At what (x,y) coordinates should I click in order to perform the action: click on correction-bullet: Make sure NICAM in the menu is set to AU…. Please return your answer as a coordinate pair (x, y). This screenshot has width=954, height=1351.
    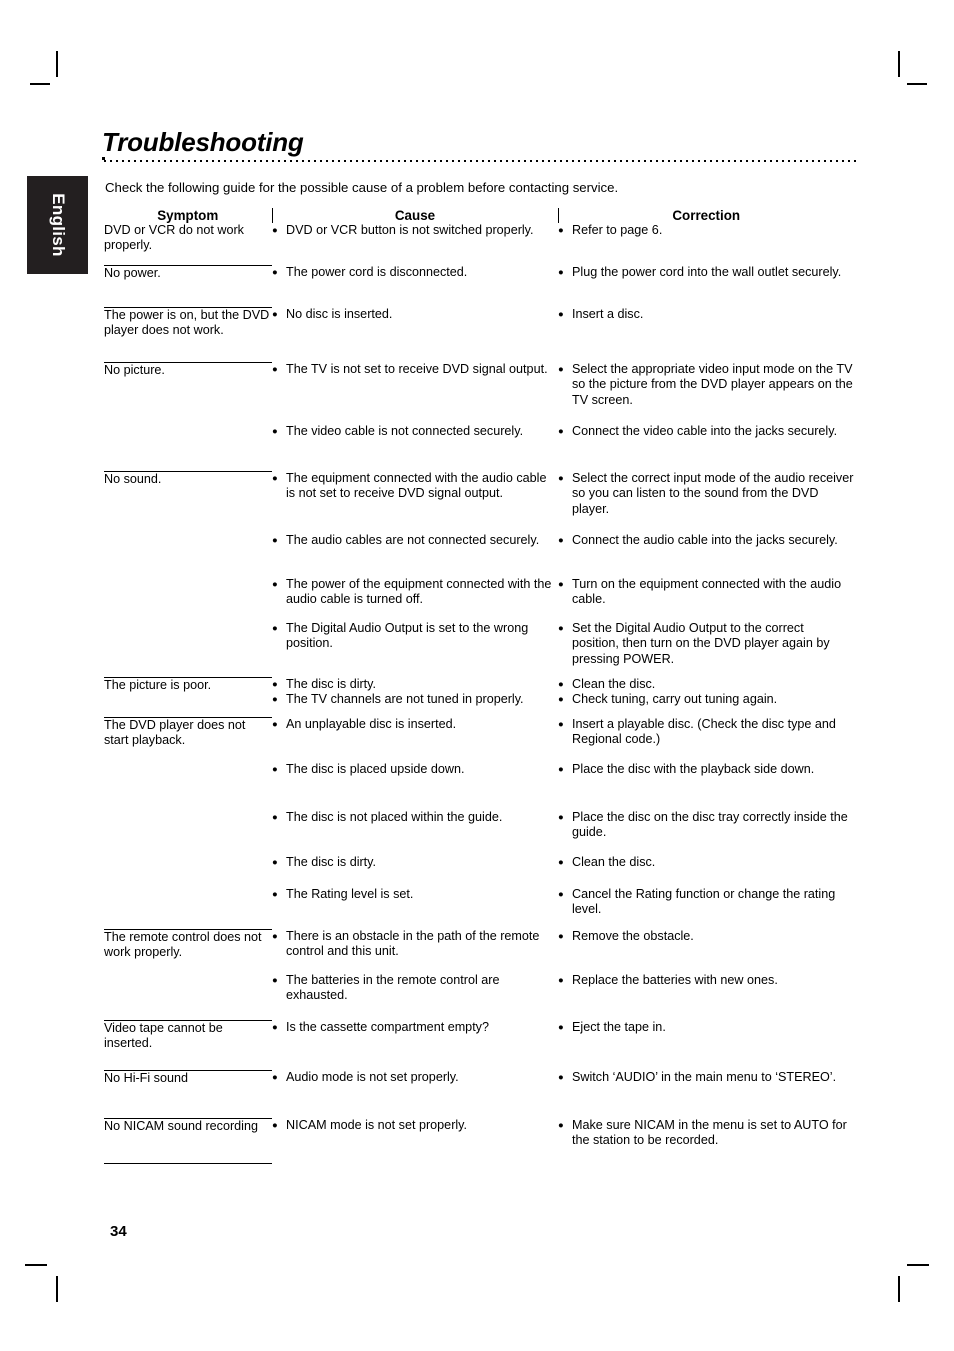
    Looking at the image, I should click on (706, 1133).